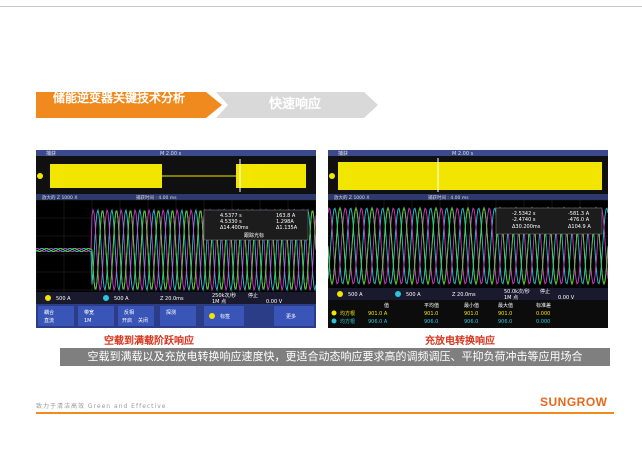 The height and width of the screenshot is (454, 642). I want to click on probe-button, so click(178, 316).